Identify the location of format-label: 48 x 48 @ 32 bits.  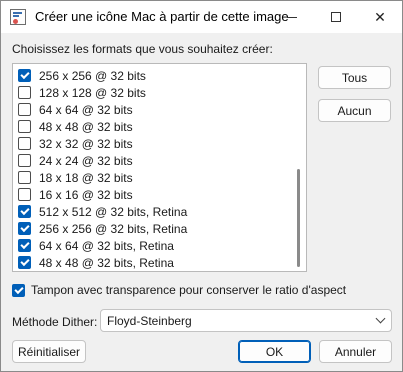
(86, 126).